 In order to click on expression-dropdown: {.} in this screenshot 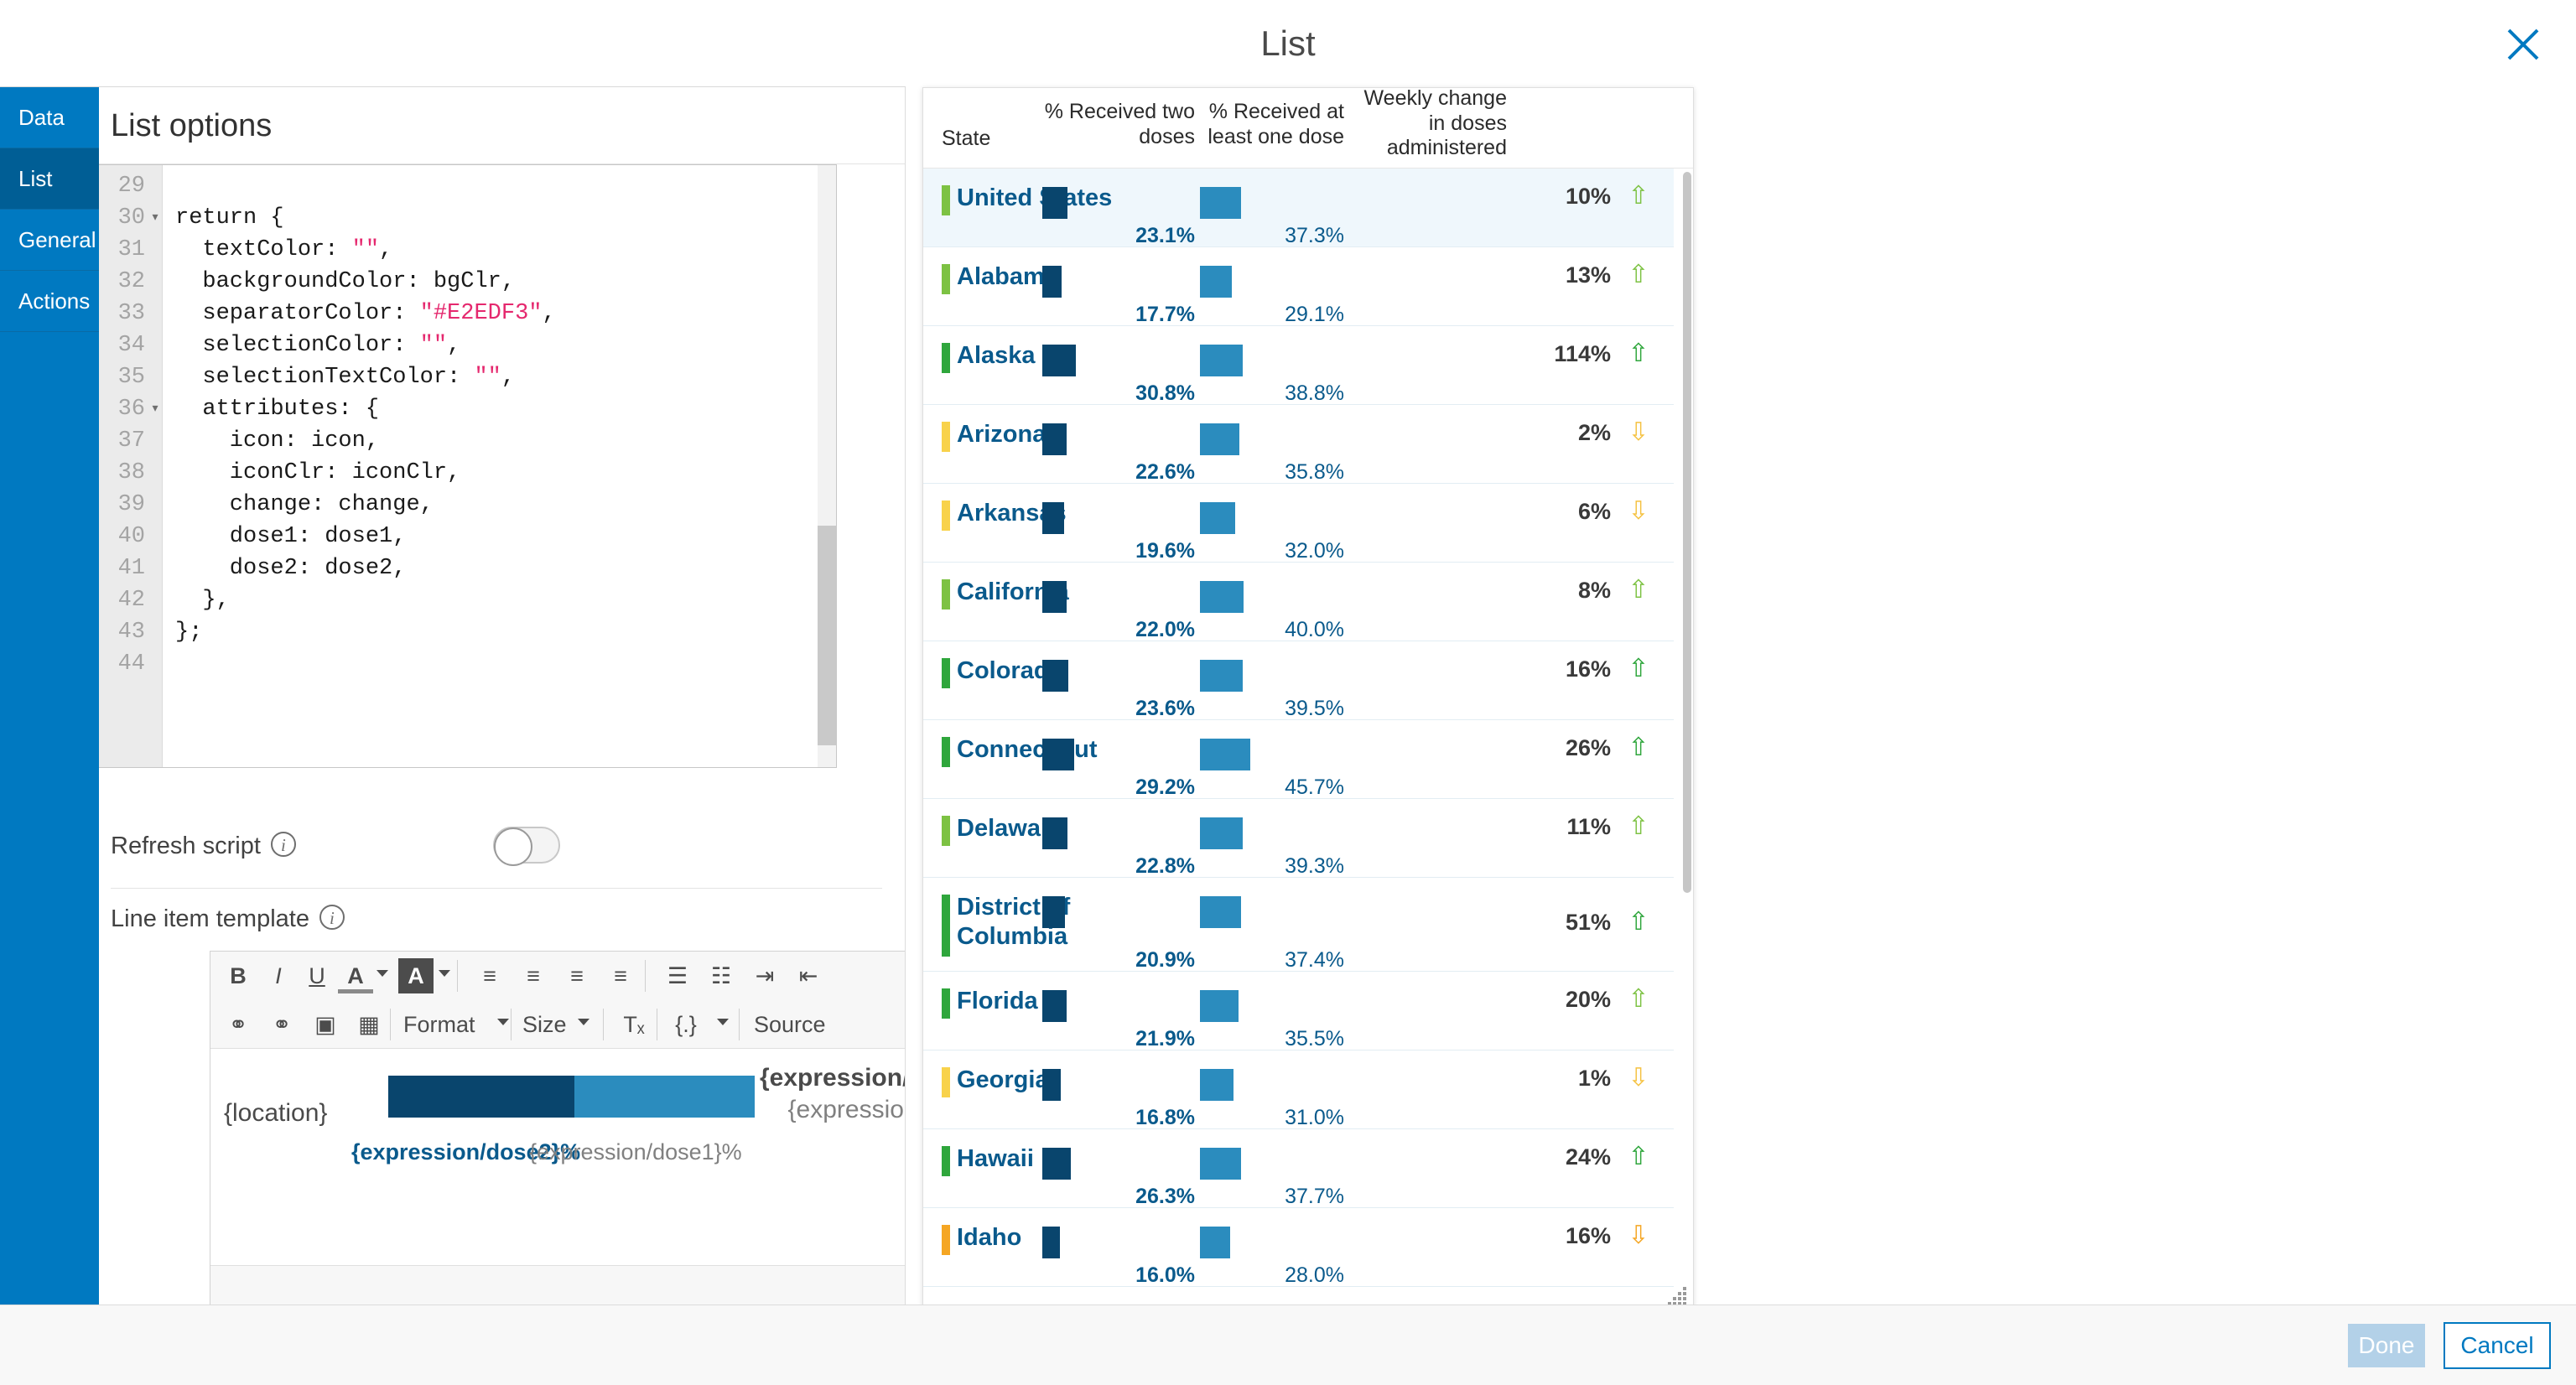, I will do `click(686, 1025)`.